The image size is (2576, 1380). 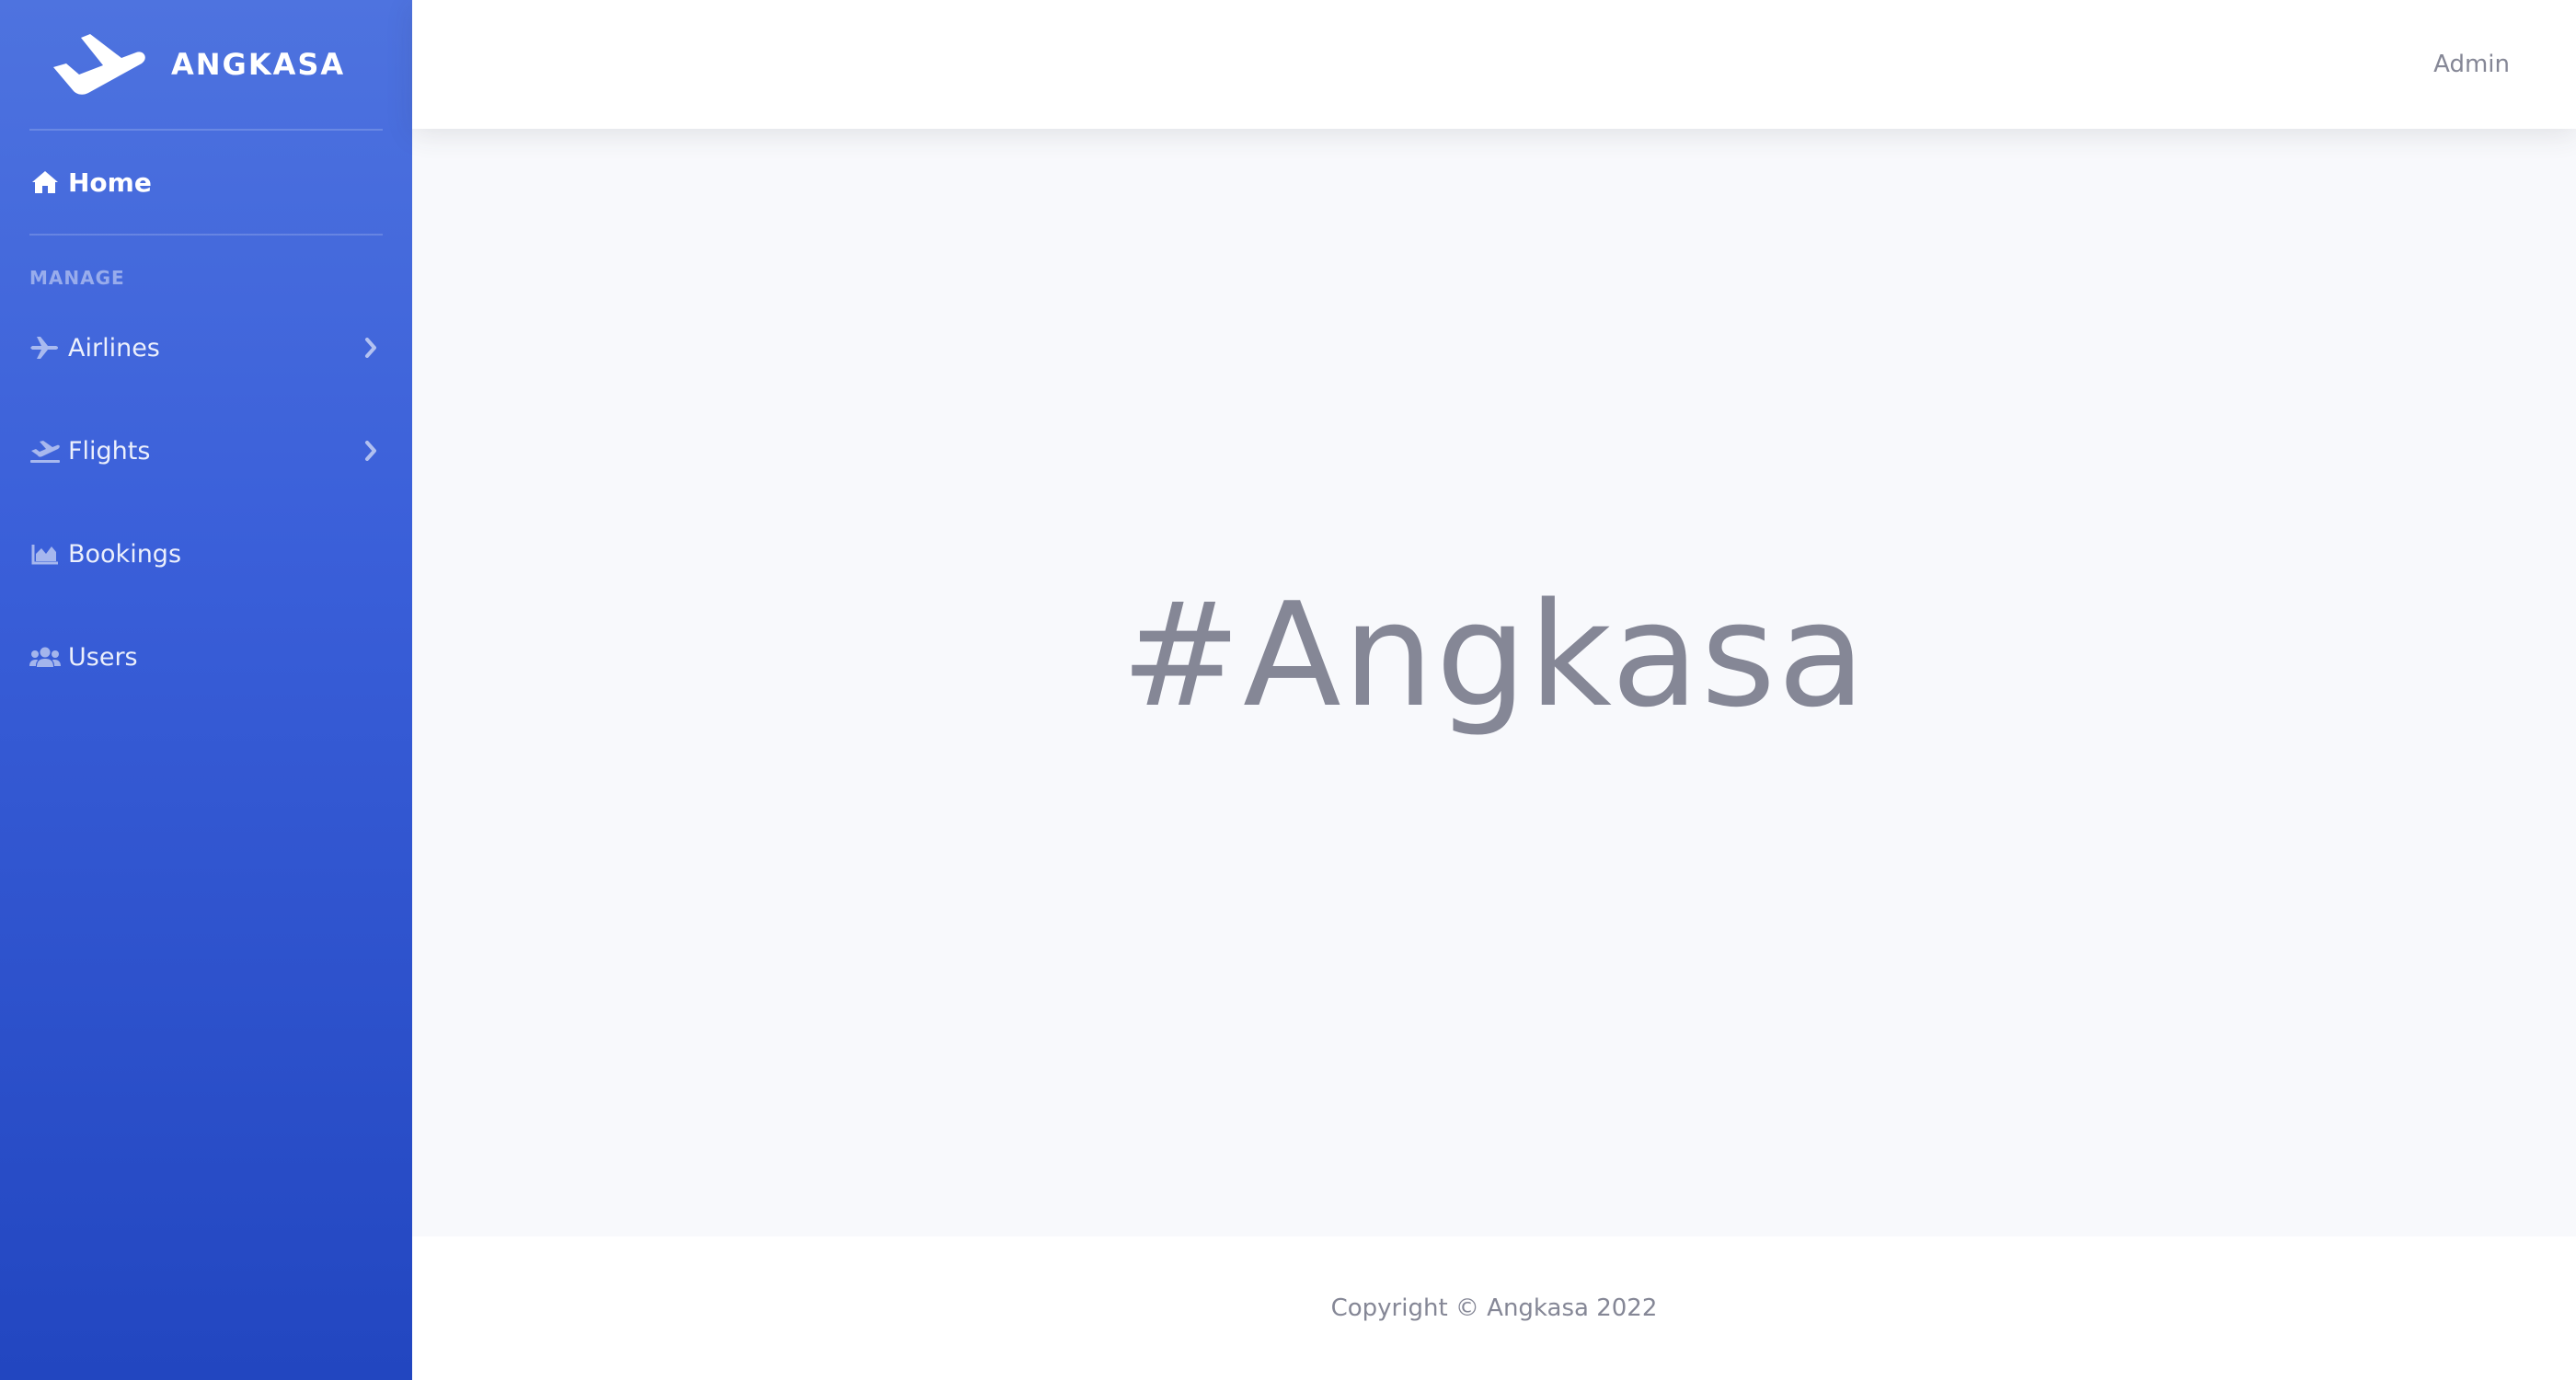 What do you see at coordinates (77, 278) in the screenshot?
I see `sidebar-heading: MANAGE` at bounding box center [77, 278].